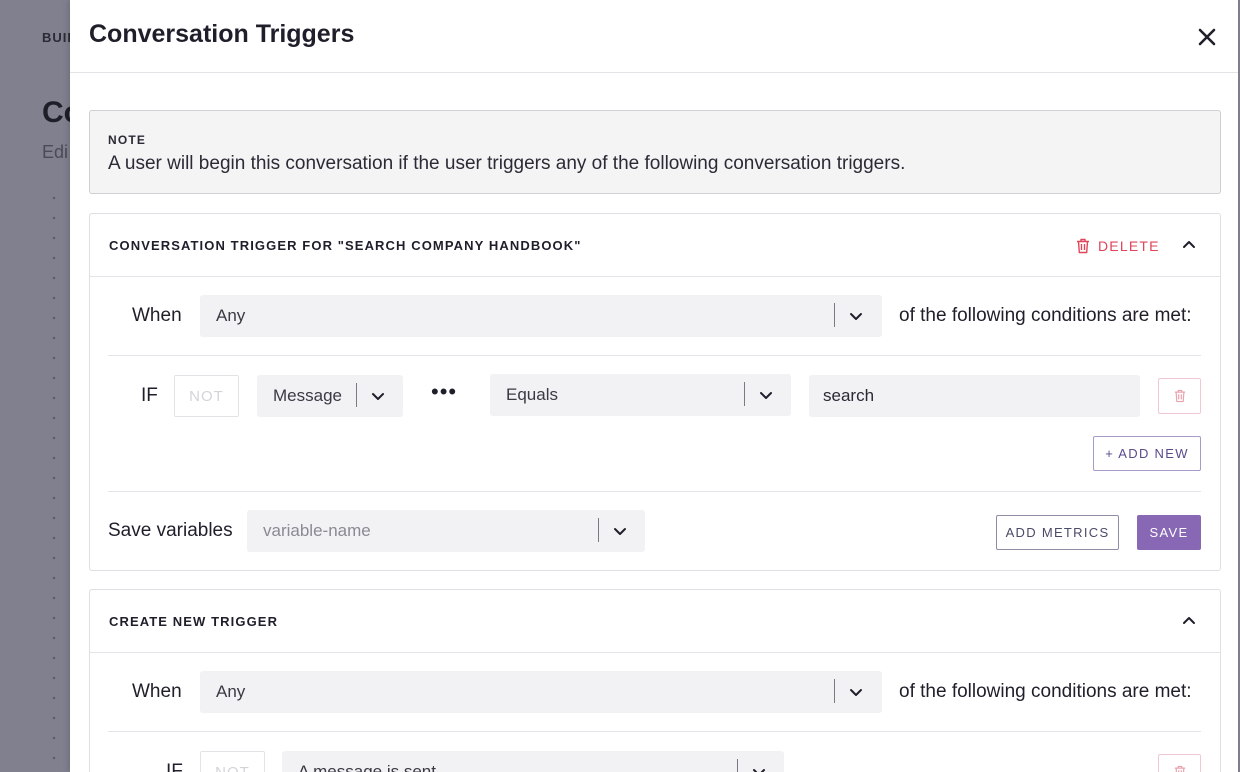 The image size is (1240, 772). I want to click on condition-field-value: A message is sent, so click(367, 767).